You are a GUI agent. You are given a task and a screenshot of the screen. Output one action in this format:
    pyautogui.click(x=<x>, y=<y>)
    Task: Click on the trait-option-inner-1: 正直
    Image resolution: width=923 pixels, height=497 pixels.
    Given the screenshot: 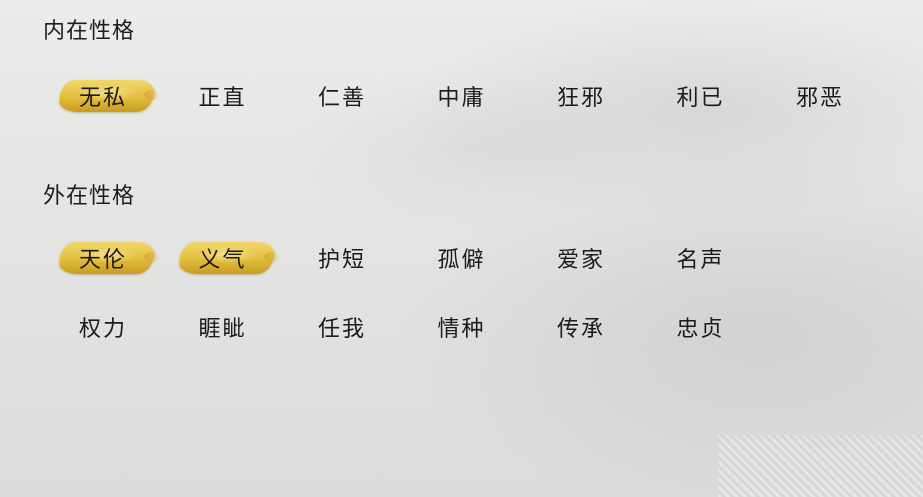 What is the action you would take?
    pyautogui.click(x=223, y=96)
    